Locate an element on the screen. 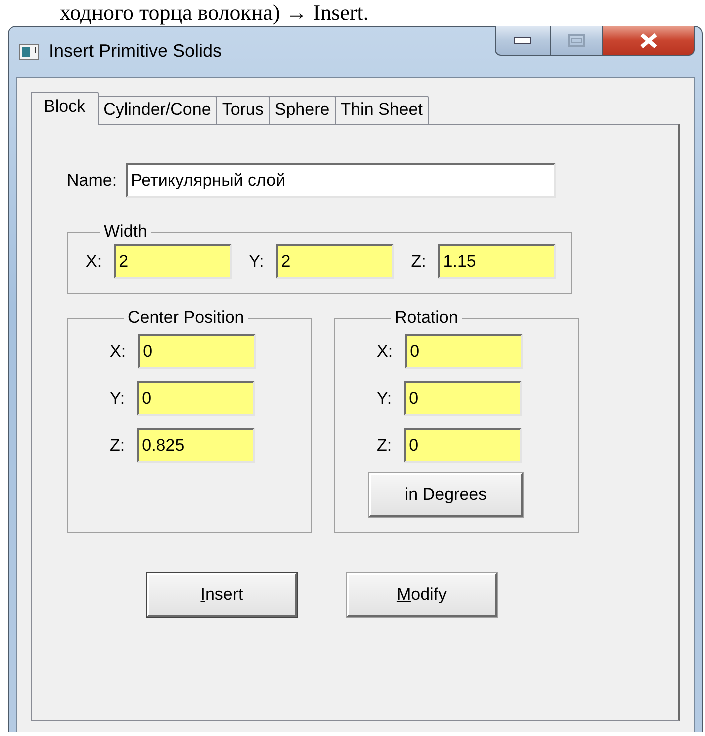  number-field: 1.15 is located at coordinates (497, 261).